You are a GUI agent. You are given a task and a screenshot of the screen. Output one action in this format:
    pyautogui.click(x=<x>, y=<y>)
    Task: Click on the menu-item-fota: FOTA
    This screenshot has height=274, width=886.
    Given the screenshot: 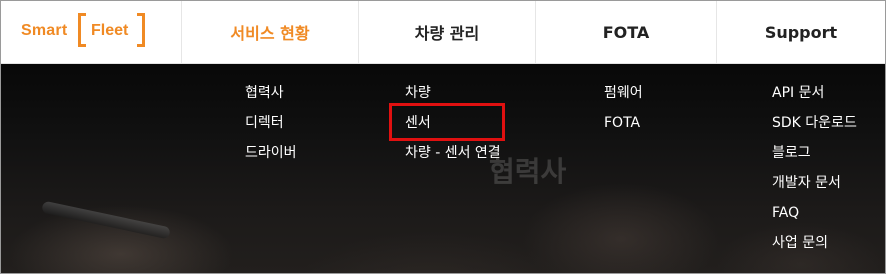 What is the action you would take?
    pyautogui.click(x=622, y=123)
    